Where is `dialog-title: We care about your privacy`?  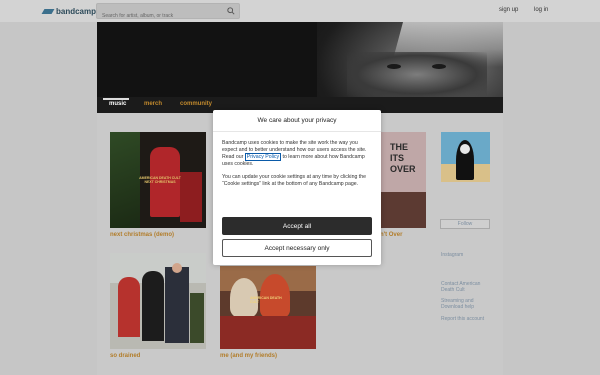 dialog-title: We care about your privacy is located at coordinates (297, 121).